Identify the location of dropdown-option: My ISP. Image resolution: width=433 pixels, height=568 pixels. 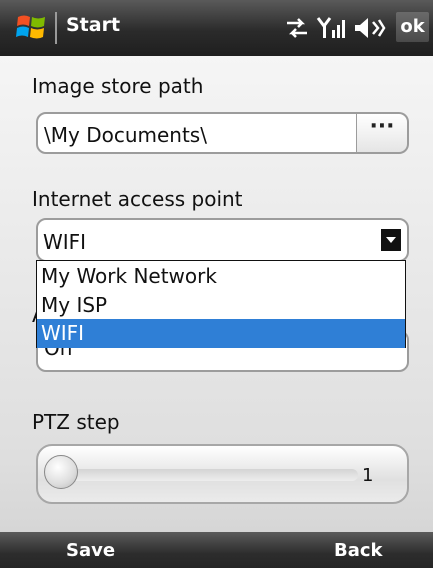
(221, 305).